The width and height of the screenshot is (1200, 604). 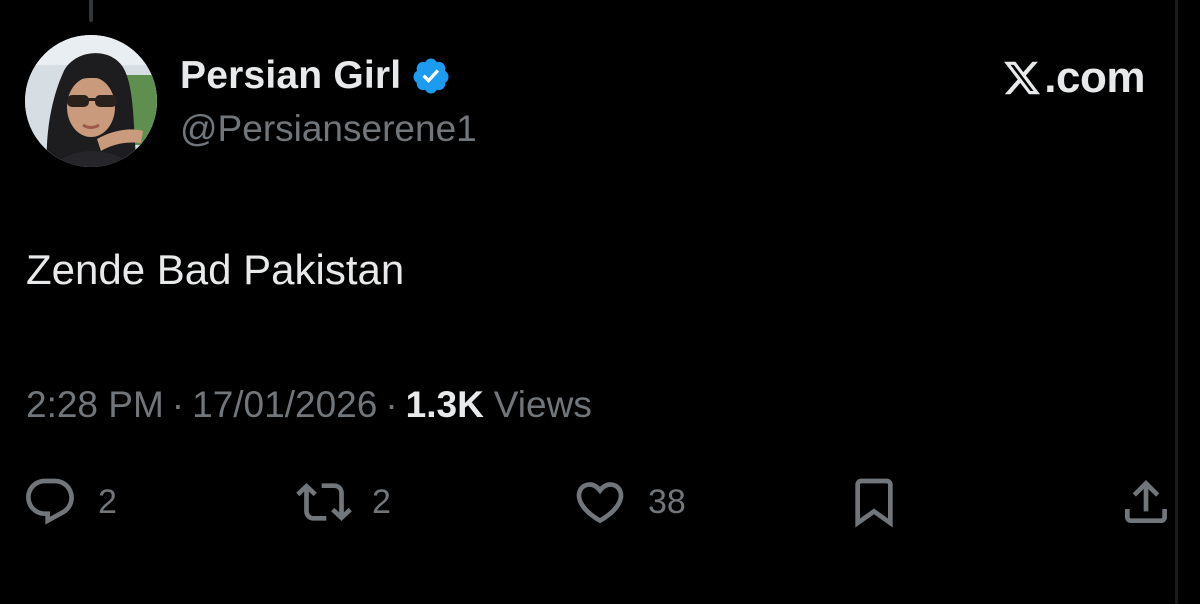 What do you see at coordinates (1094, 77) in the screenshot?
I see `brand-domain-text: .com` at bounding box center [1094, 77].